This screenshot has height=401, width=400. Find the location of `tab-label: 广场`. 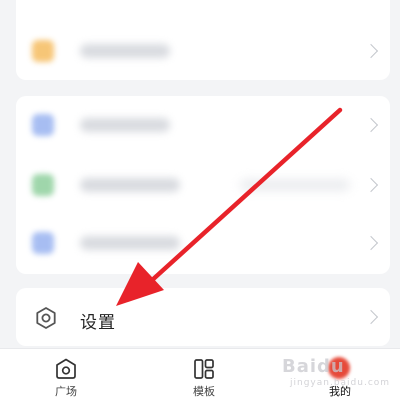

tab-label: 广场 is located at coordinates (66, 391).